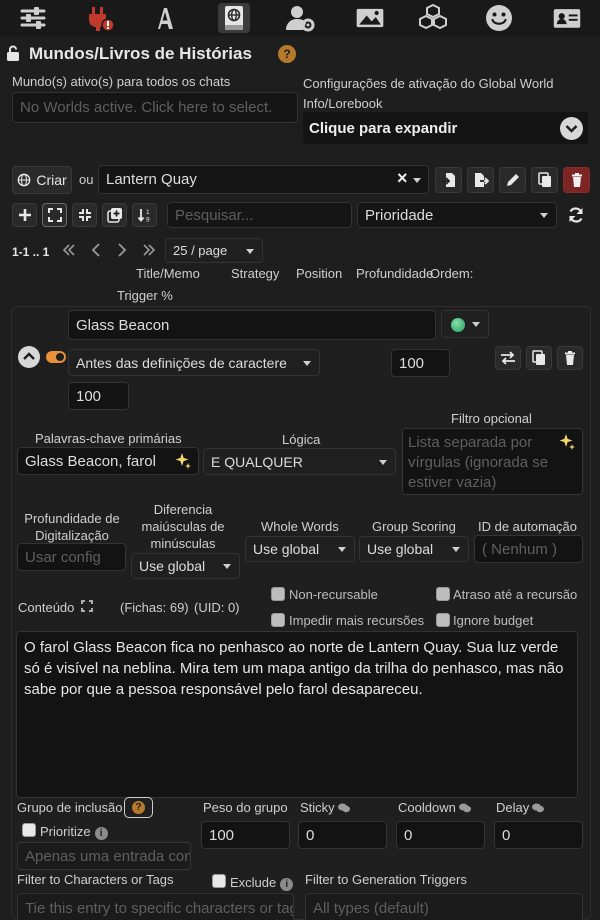 The height and width of the screenshot is (920, 600). What do you see at coordinates (86, 179) in the screenshot?
I see `or-label: ou` at bounding box center [86, 179].